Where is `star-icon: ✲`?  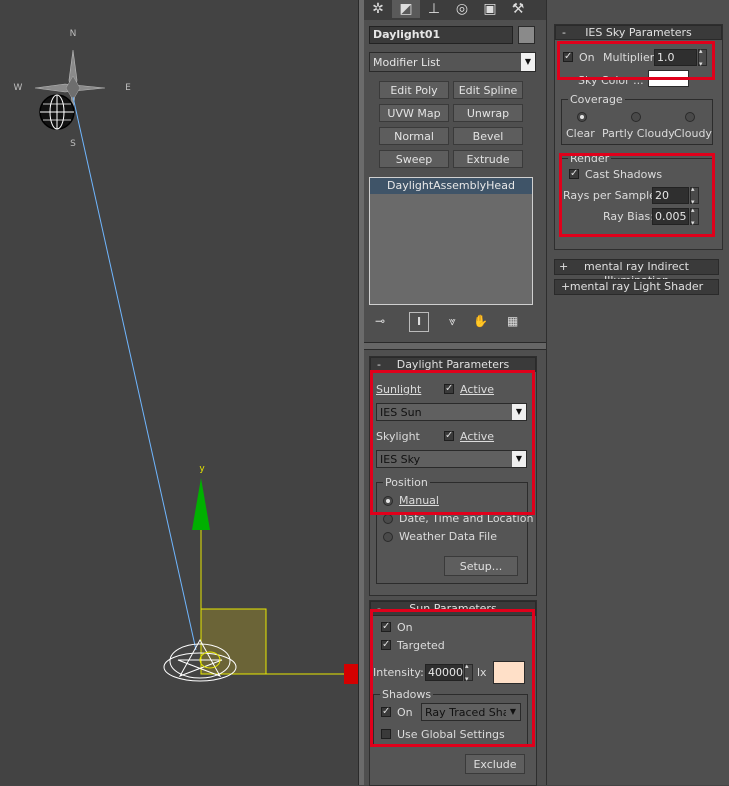
star-icon: ✲ is located at coordinates (378, 9).